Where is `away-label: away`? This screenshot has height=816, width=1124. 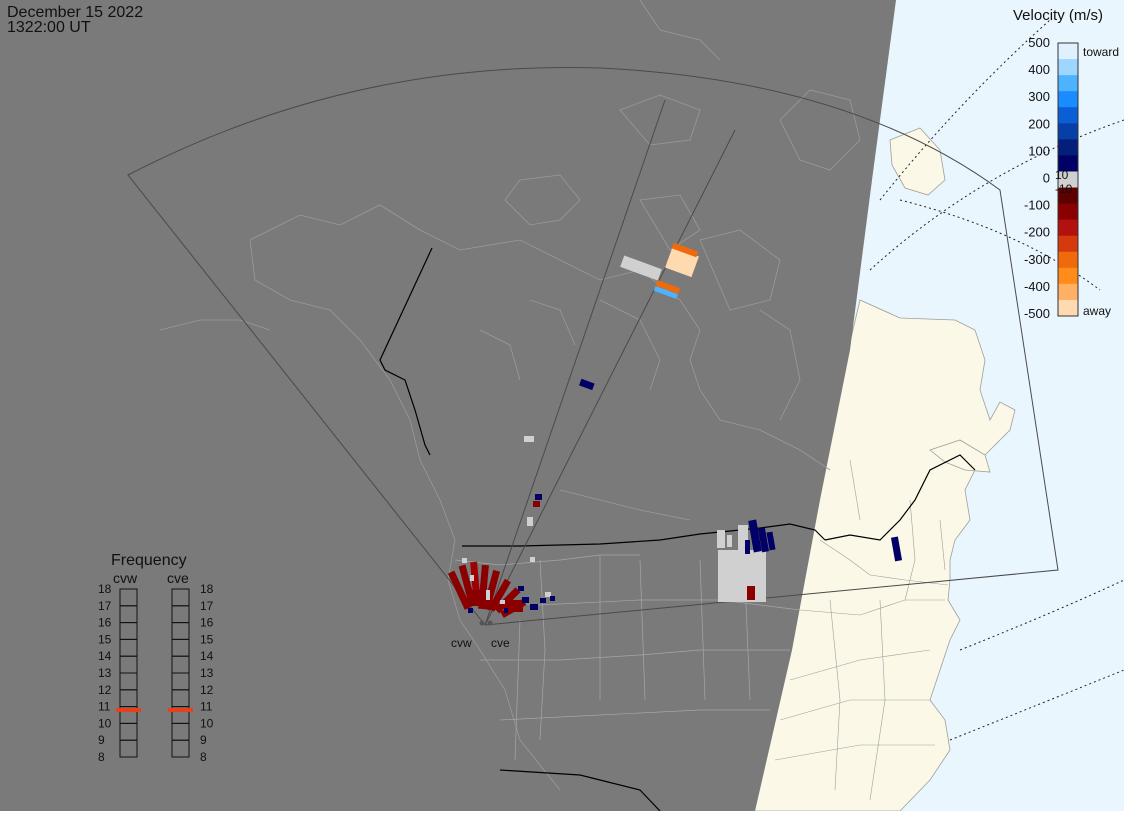 away-label: away is located at coordinates (1097, 311).